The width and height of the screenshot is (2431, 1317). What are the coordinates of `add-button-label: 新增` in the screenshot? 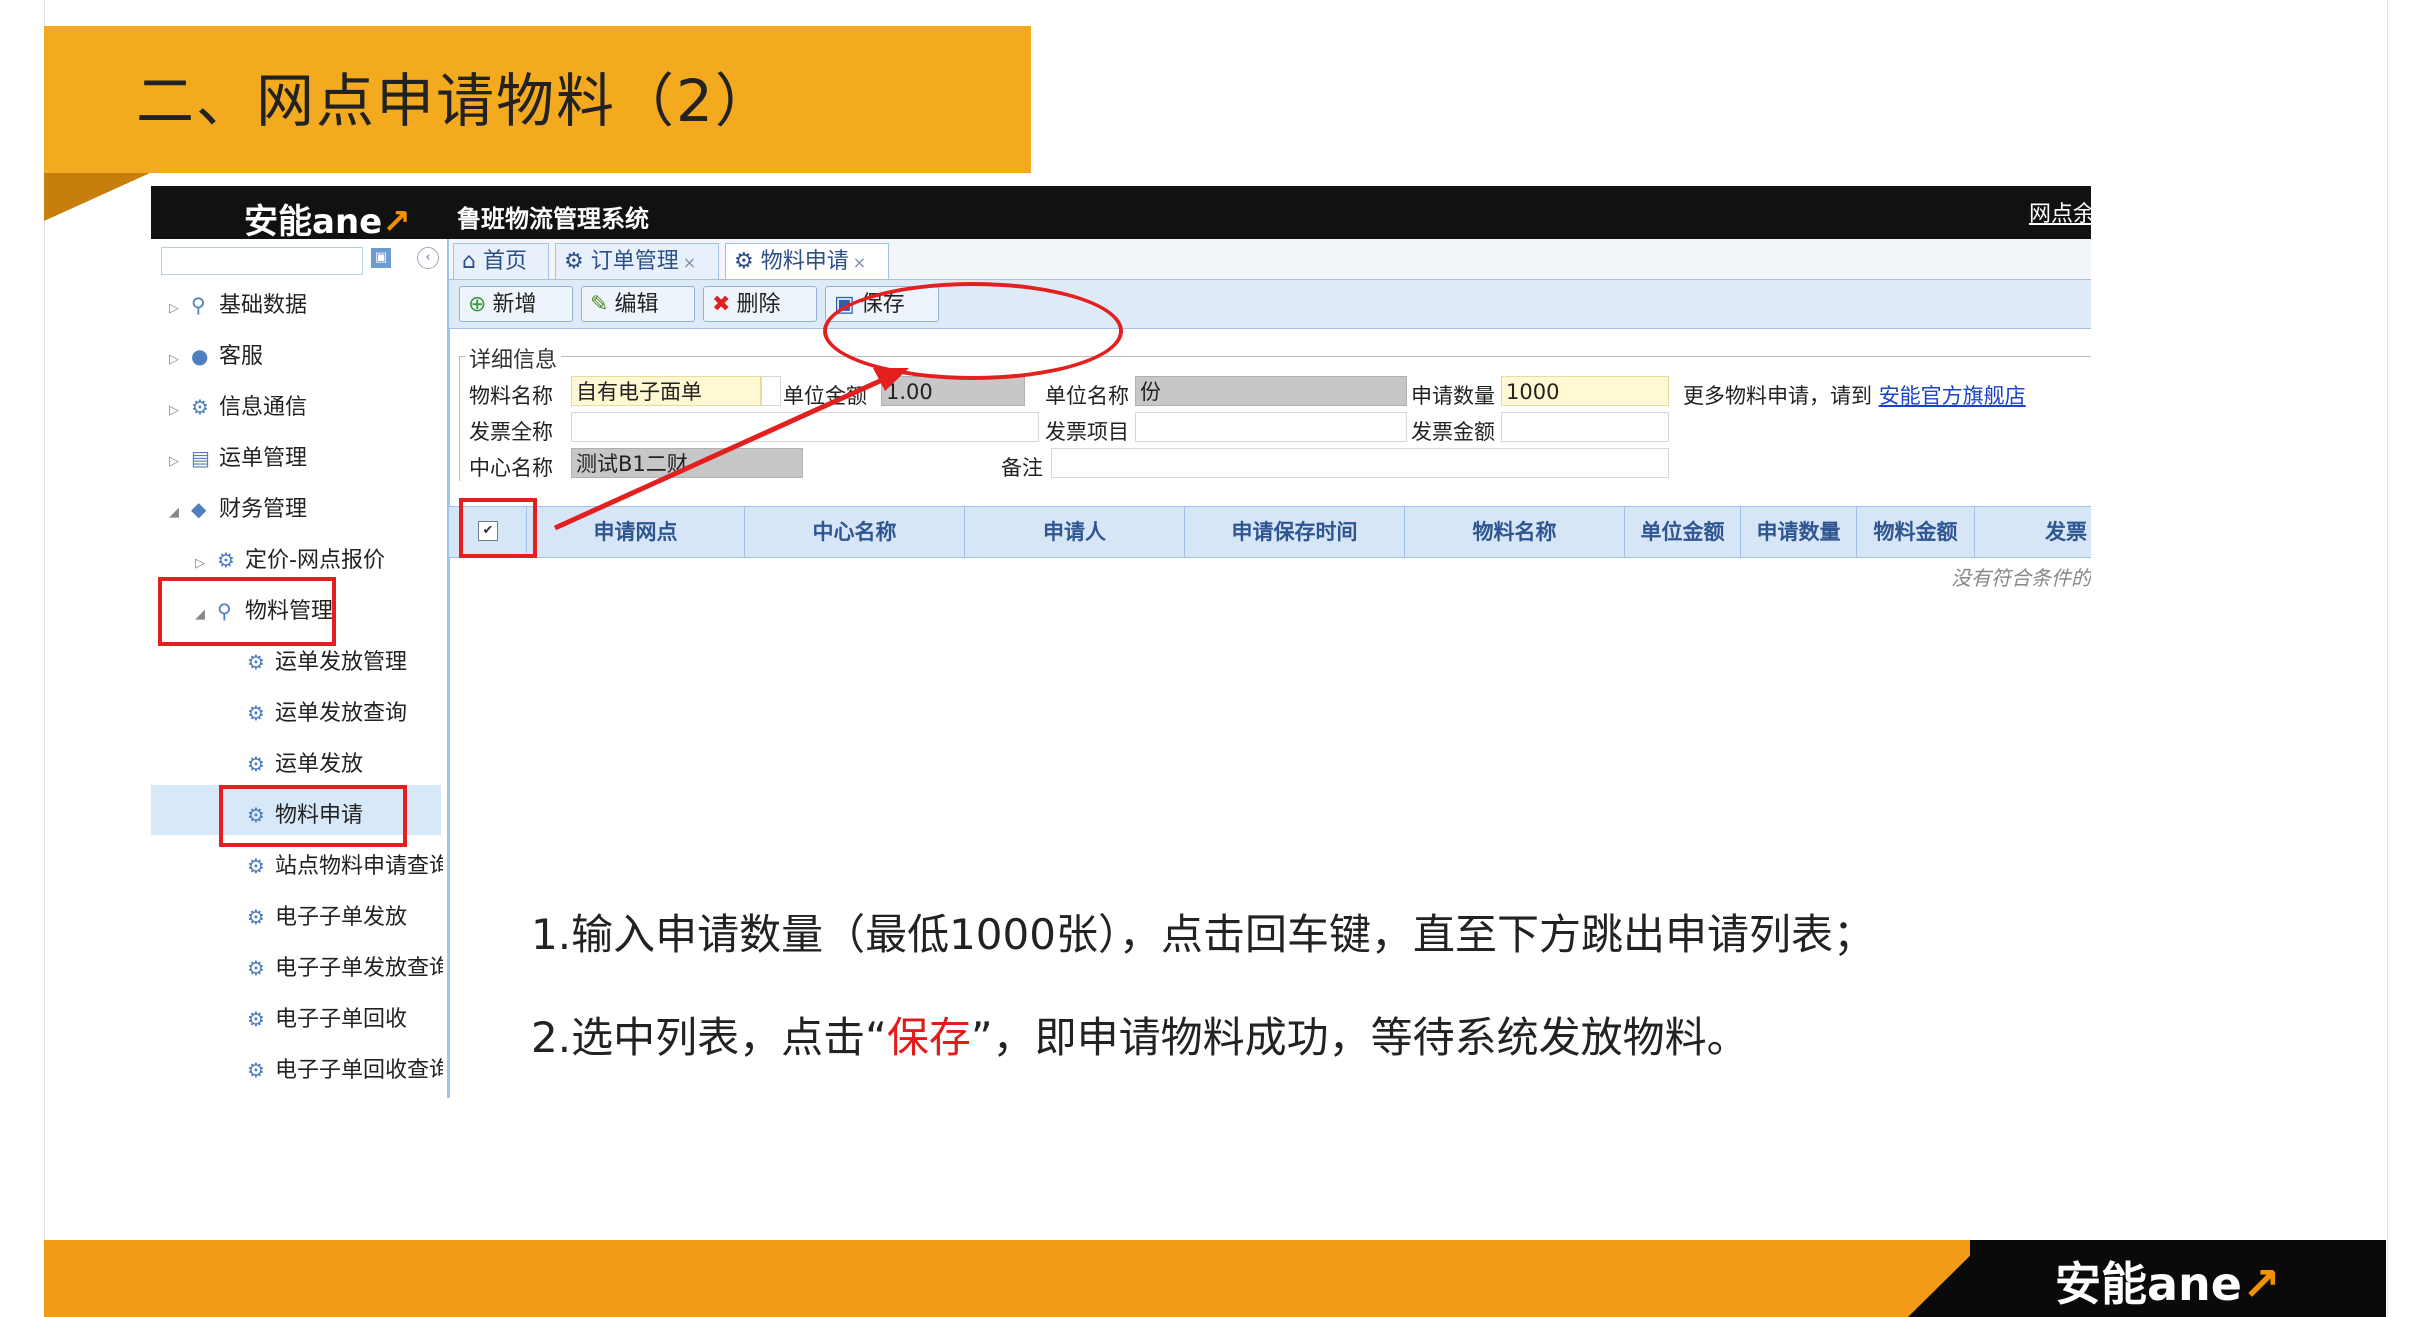 It's located at (514, 304).